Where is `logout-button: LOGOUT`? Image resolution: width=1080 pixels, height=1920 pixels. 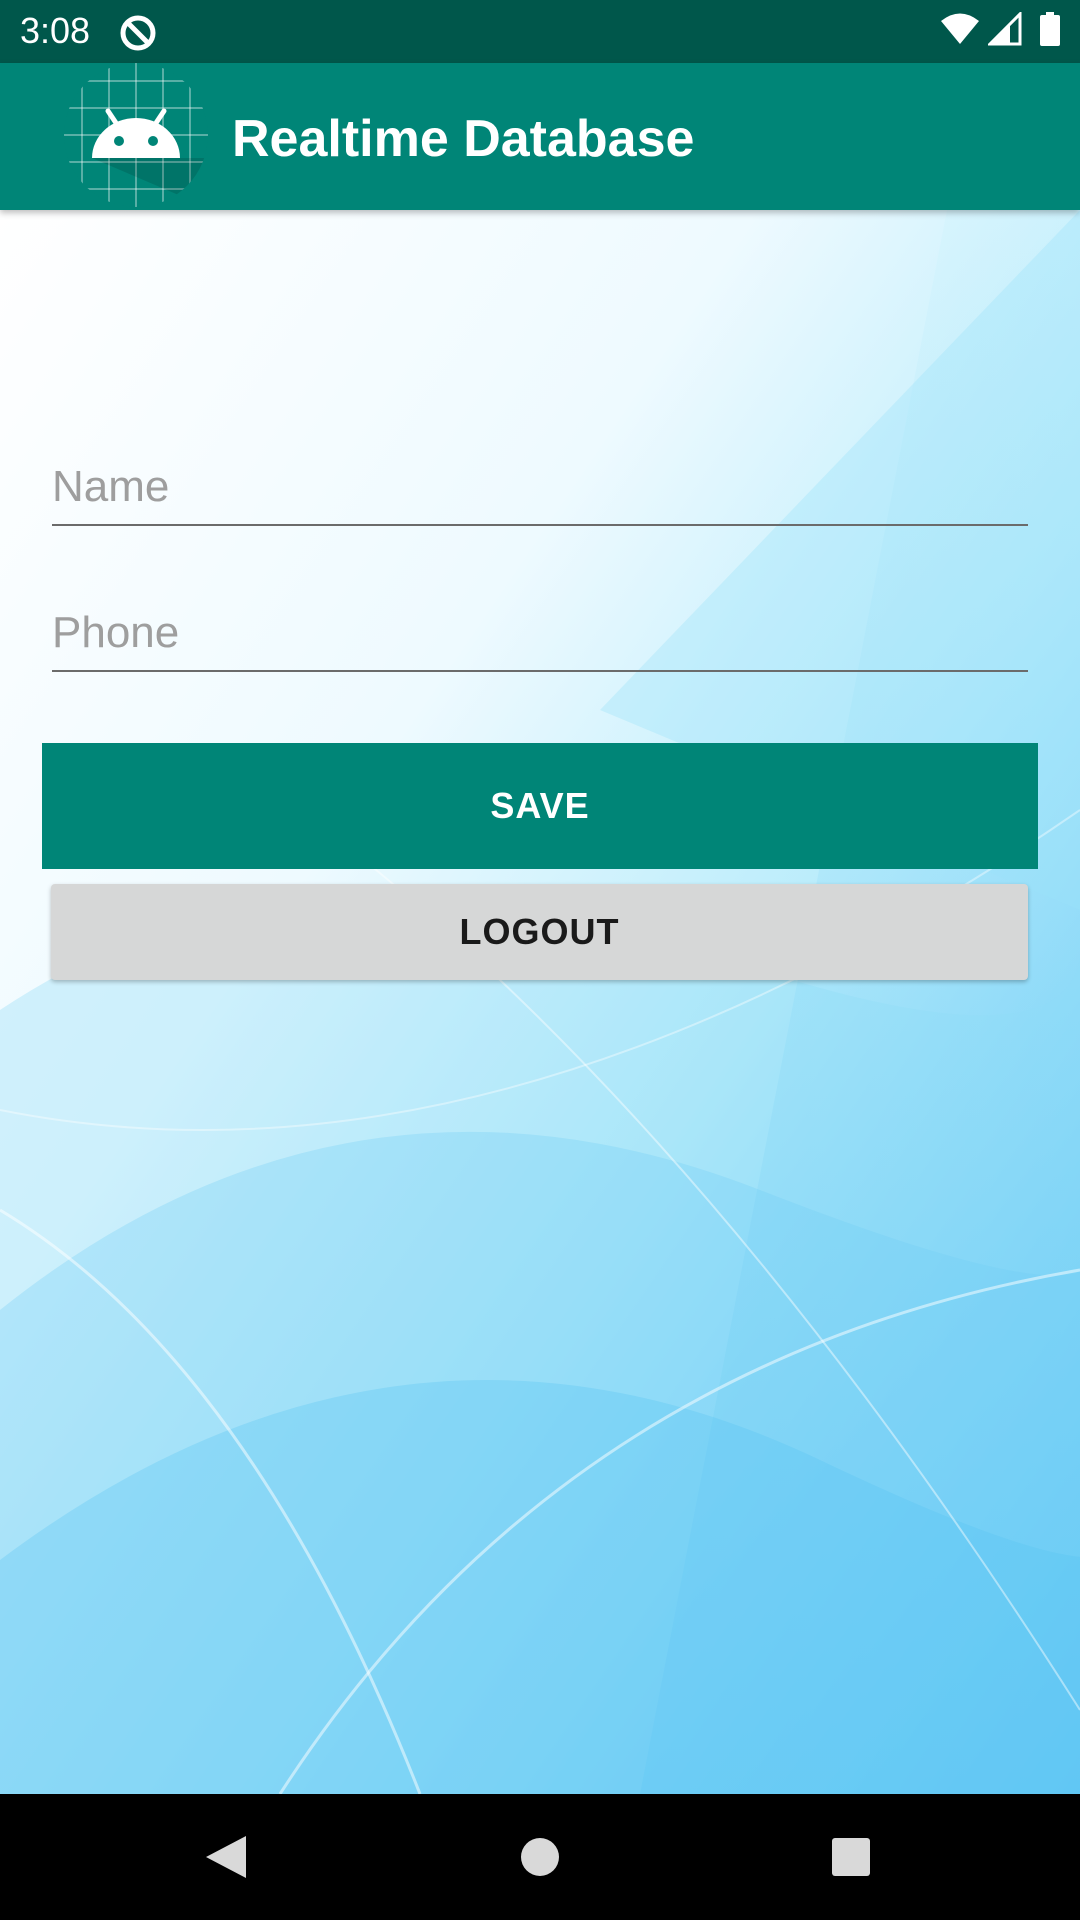 logout-button: LOGOUT is located at coordinates (539, 932).